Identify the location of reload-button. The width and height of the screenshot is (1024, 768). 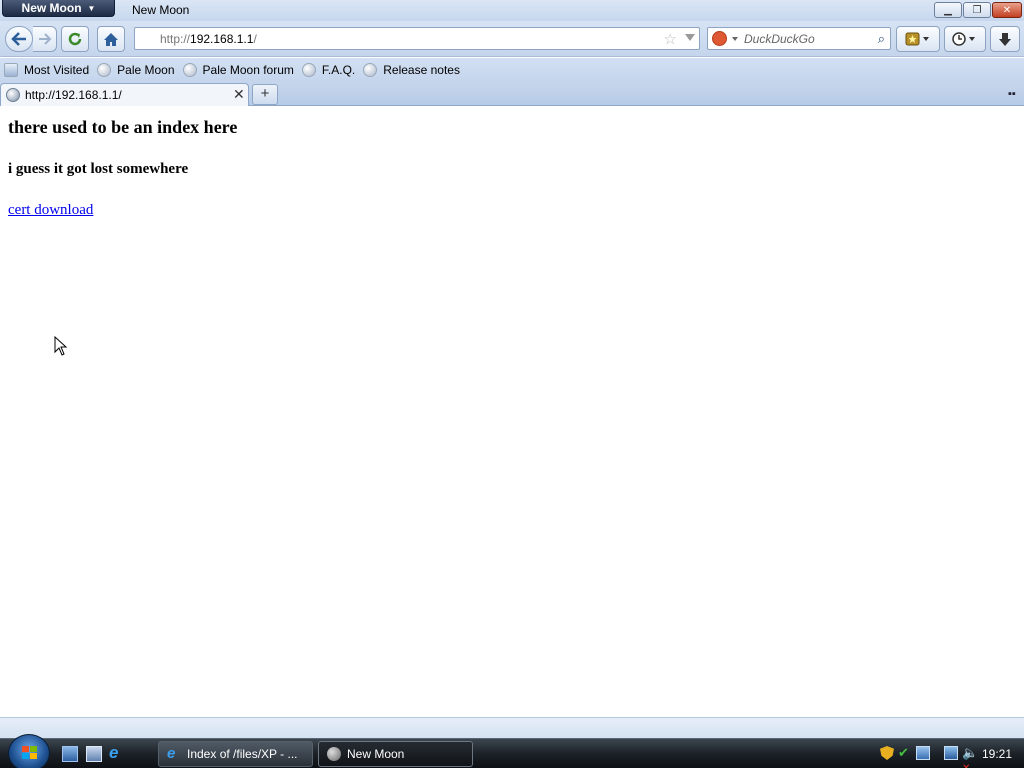
(75, 39).